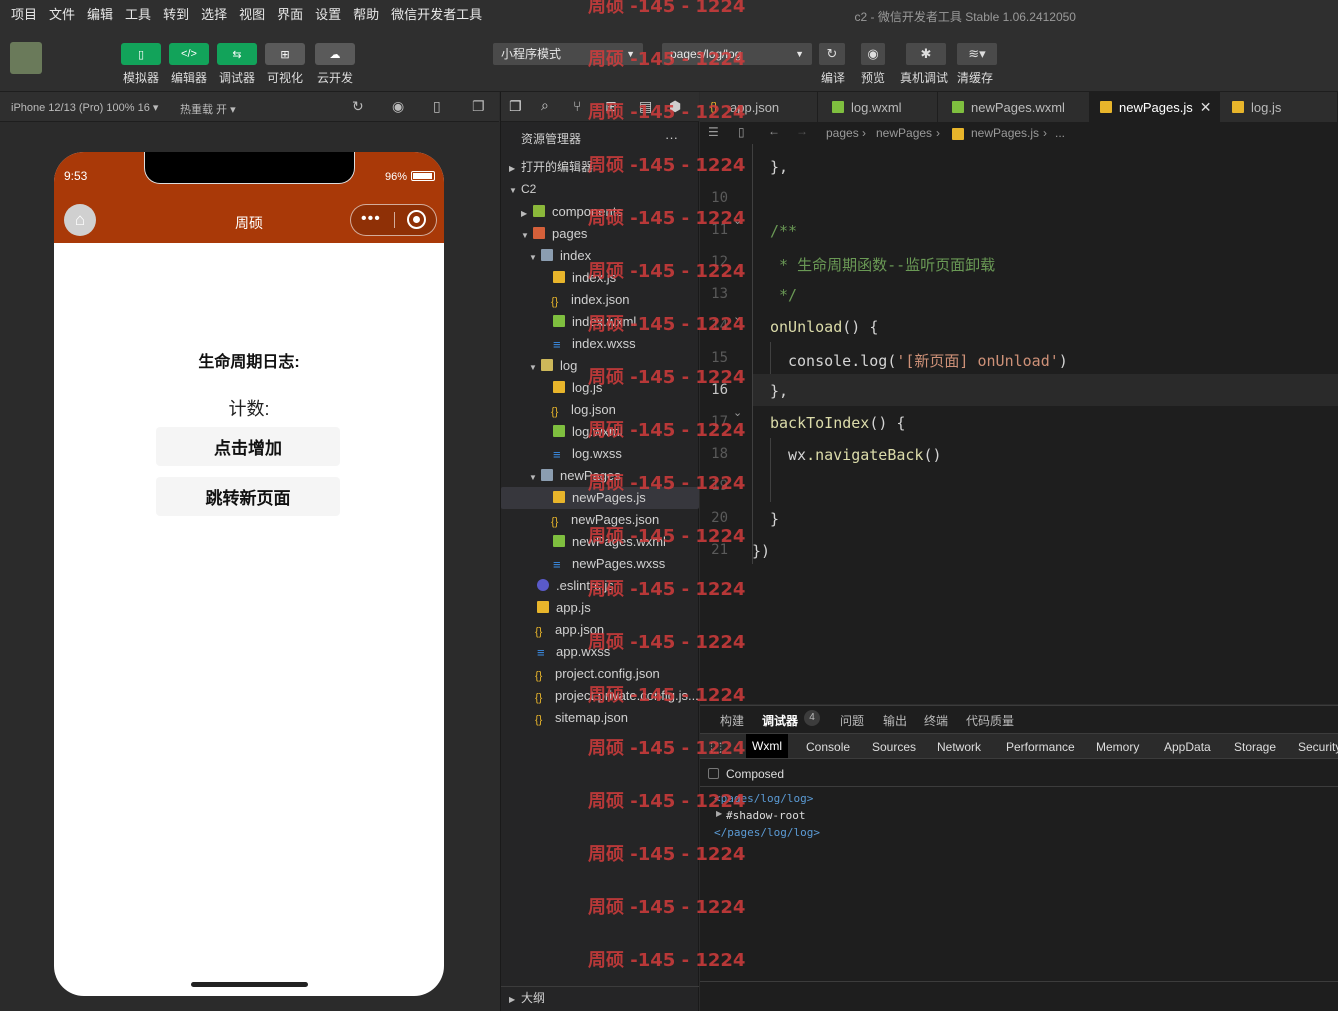 The height and width of the screenshot is (1011, 1338). What do you see at coordinates (513, 190) in the screenshot?
I see `chevron-down-icon: ▼` at bounding box center [513, 190].